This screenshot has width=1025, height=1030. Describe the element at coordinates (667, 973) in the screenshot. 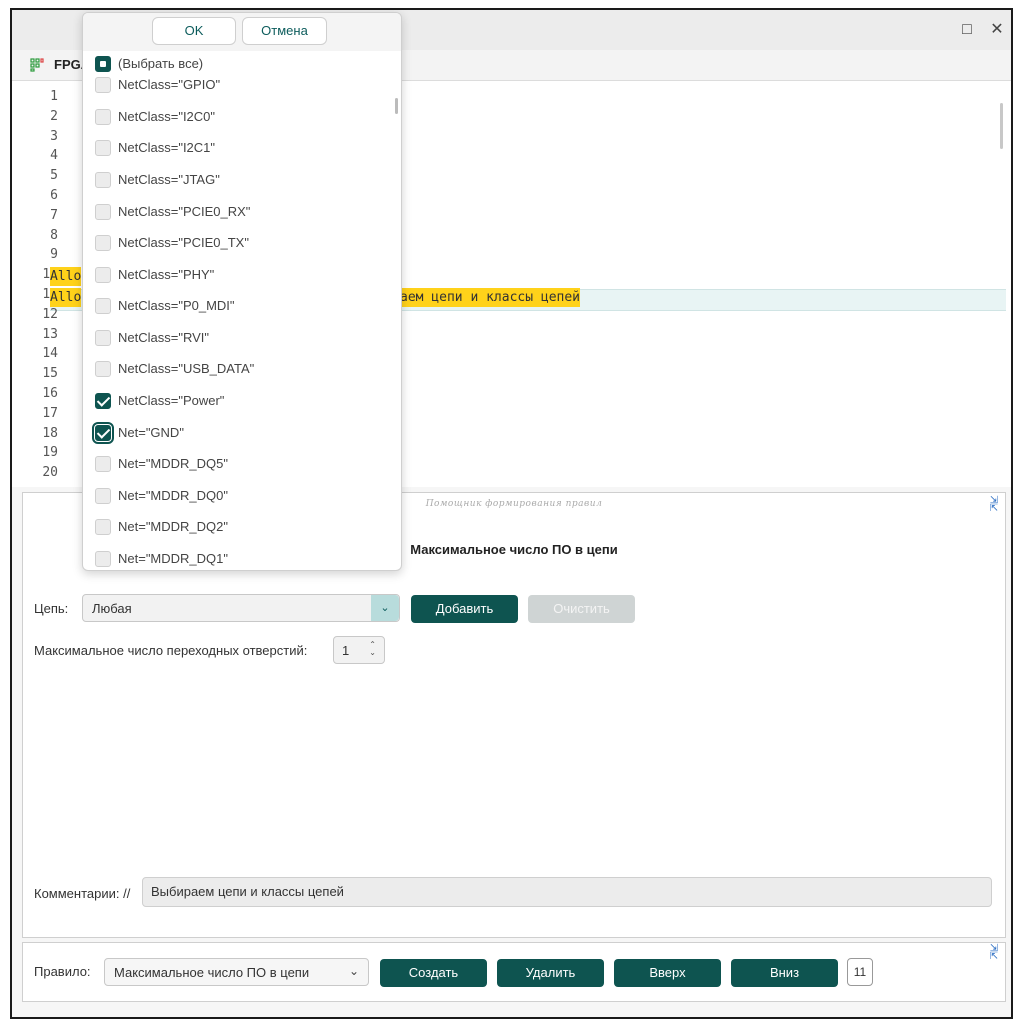

I see `move-up-button: Вверх` at that location.